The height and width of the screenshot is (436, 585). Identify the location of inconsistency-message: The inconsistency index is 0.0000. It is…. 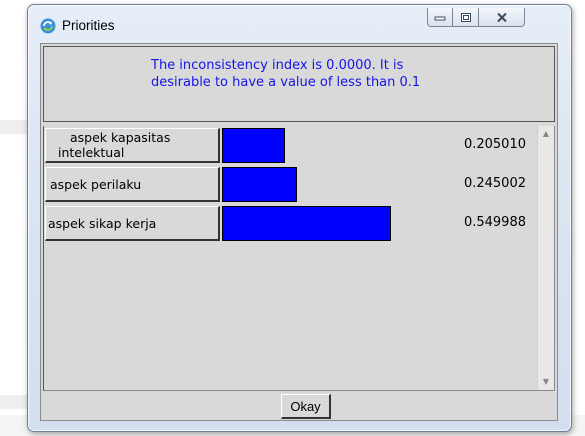
(286, 74).